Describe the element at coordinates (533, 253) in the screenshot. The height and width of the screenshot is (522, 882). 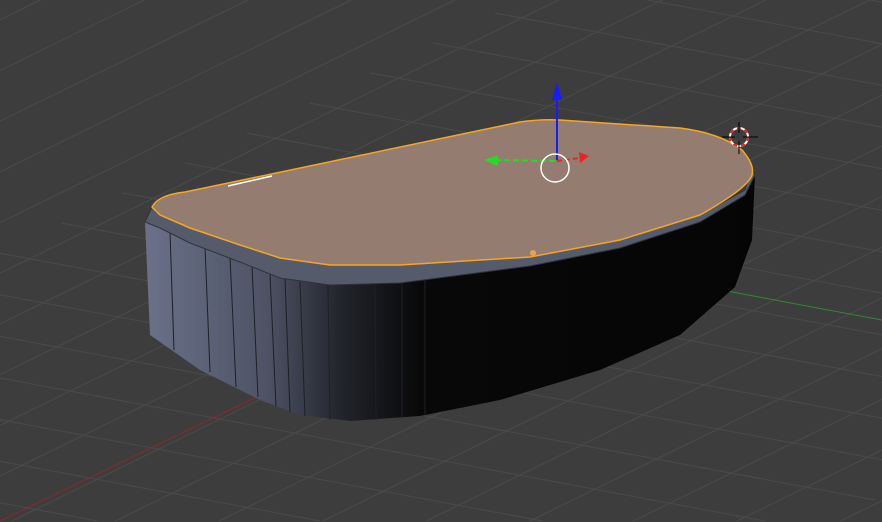
I see `object-origin-icon` at that location.